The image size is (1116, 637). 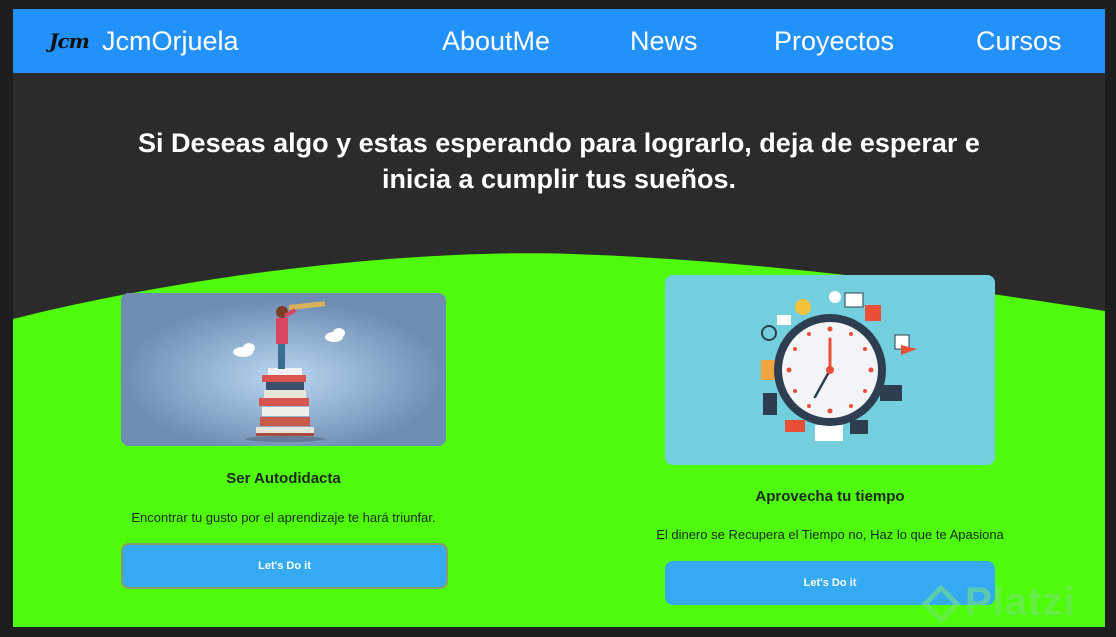 What do you see at coordinates (283, 478) in the screenshot?
I see `card-title-autodidacta: Ser Autodidacta` at bounding box center [283, 478].